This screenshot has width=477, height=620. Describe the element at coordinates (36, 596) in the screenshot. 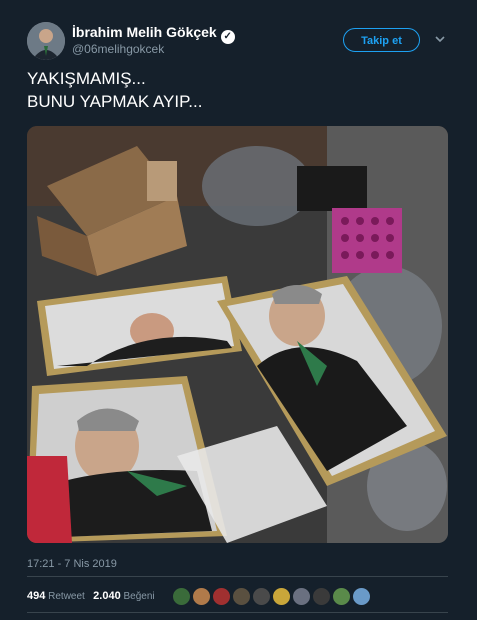

I see `retweet-count: 494` at that location.